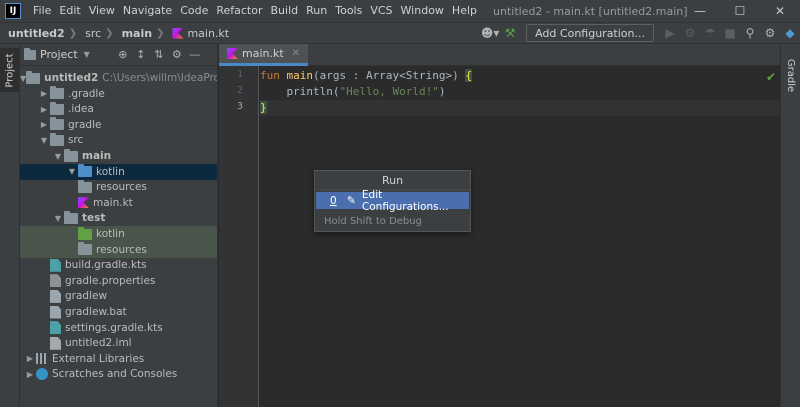 This screenshot has height=407, width=800. Describe the element at coordinates (38, 33) in the screenshot. I see `breadcrumb-project: untitled2 ❯` at that location.